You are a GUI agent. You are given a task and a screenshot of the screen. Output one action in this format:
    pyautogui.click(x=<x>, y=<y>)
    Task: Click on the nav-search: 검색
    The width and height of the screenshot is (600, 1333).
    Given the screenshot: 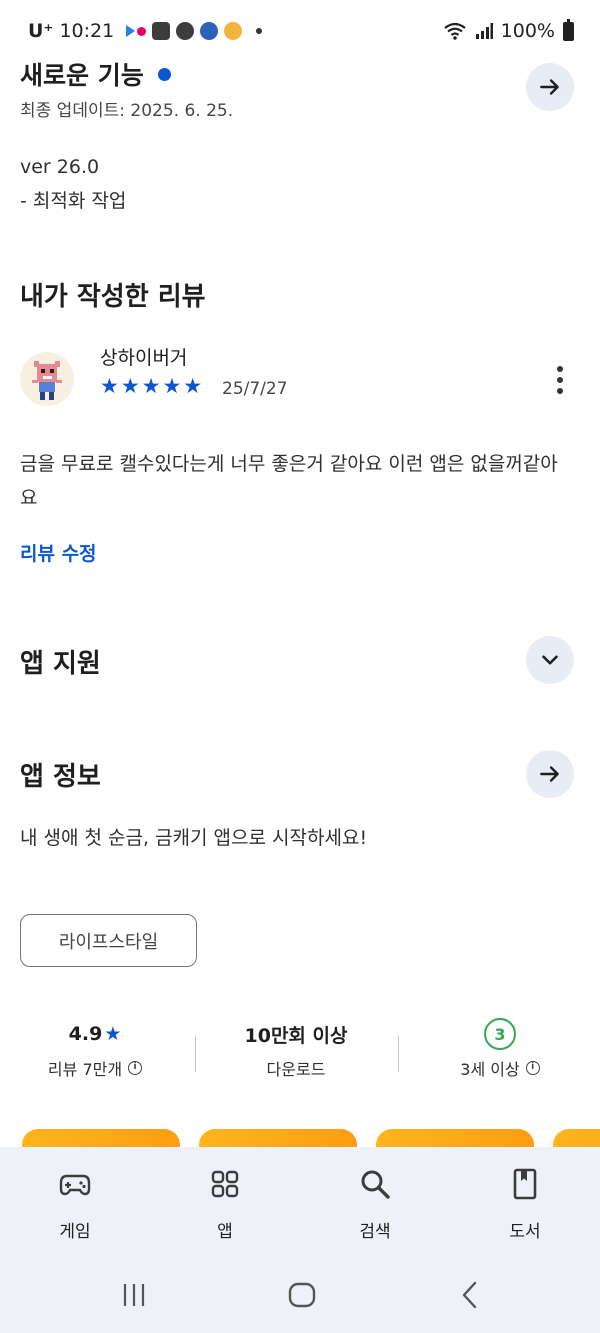 What is the action you would take?
    pyautogui.click(x=375, y=1203)
    